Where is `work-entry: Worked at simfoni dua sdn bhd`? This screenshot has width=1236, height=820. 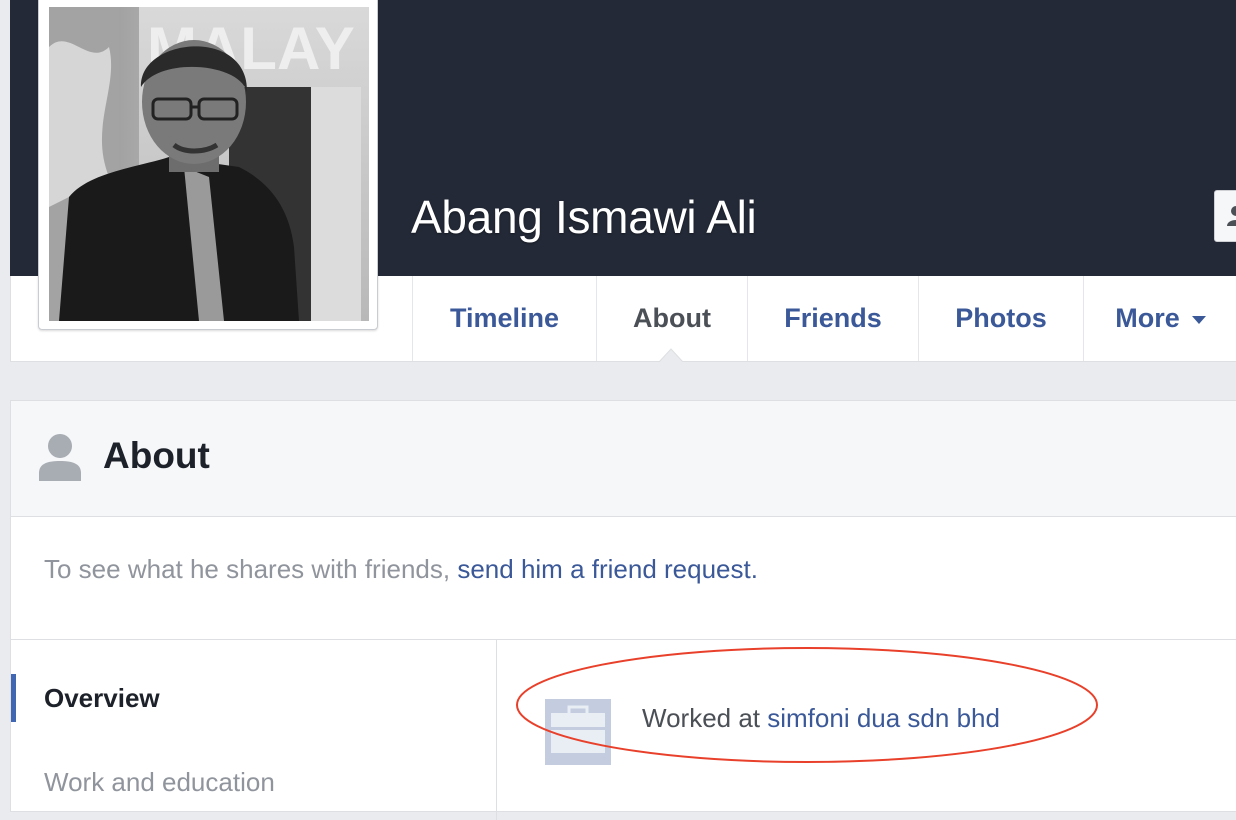 work-entry: Worked at simfoni dua sdn bhd is located at coordinates (821, 718).